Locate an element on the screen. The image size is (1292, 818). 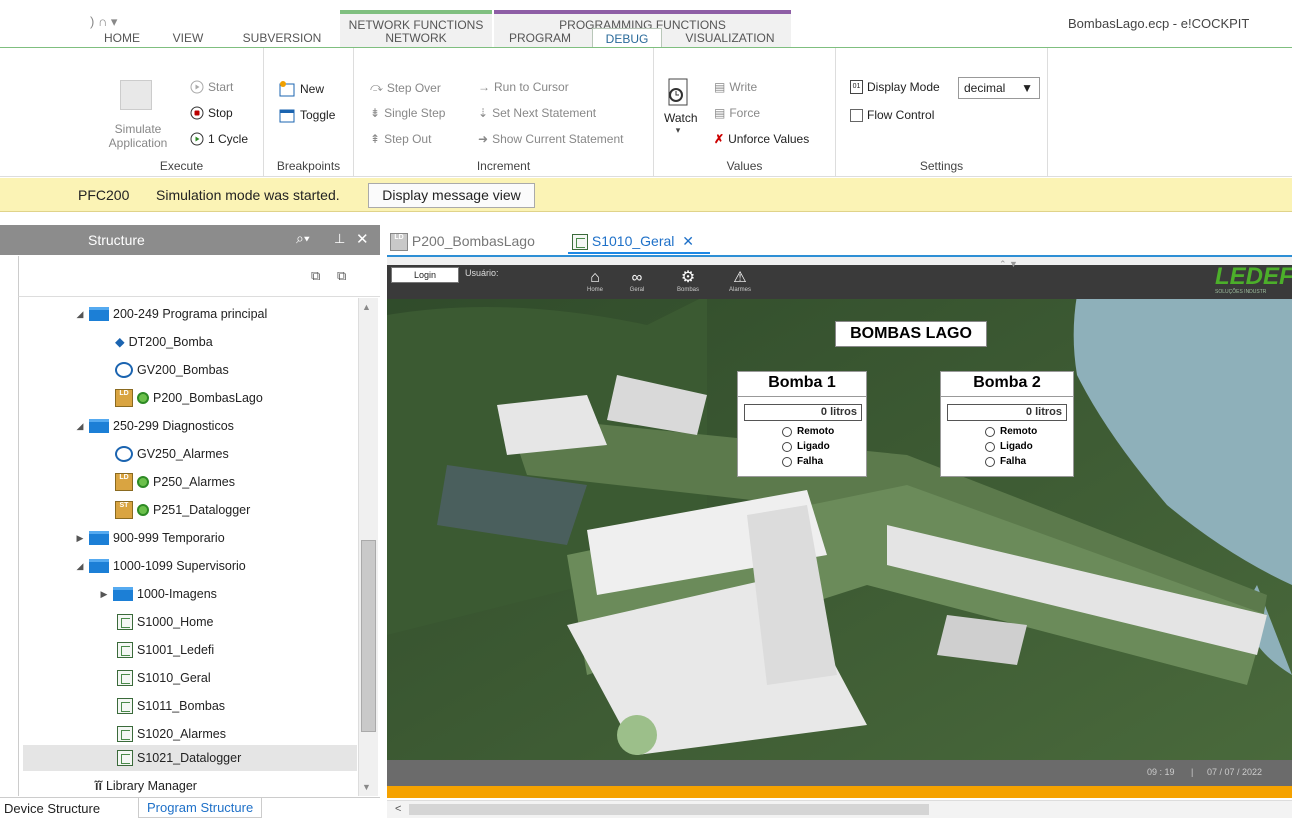
step-out-button: ⇞ Step Out is located at coordinates (400, 139).